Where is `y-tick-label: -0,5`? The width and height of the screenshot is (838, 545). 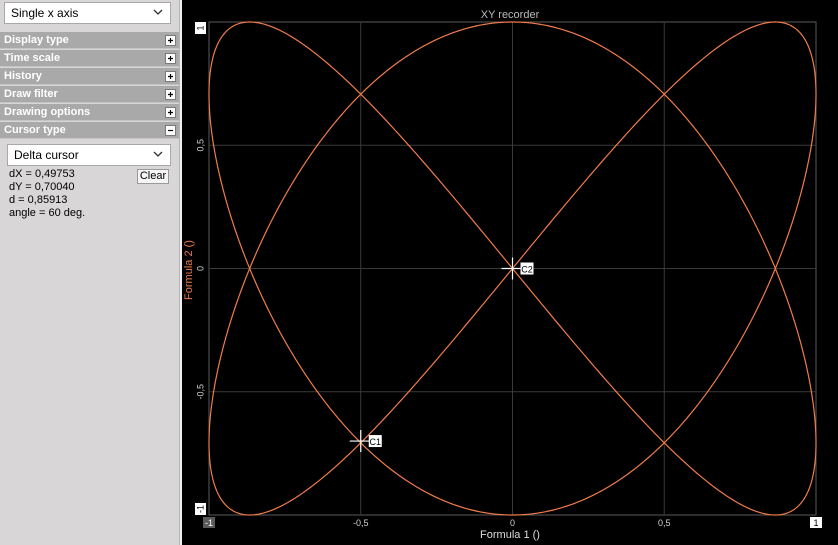
y-tick-label: -0,5 is located at coordinates (200, 392).